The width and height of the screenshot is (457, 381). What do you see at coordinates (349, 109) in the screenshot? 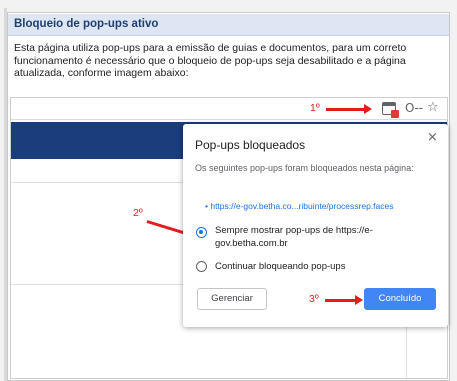
I see `step-1-arrow` at bounding box center [349, 109].